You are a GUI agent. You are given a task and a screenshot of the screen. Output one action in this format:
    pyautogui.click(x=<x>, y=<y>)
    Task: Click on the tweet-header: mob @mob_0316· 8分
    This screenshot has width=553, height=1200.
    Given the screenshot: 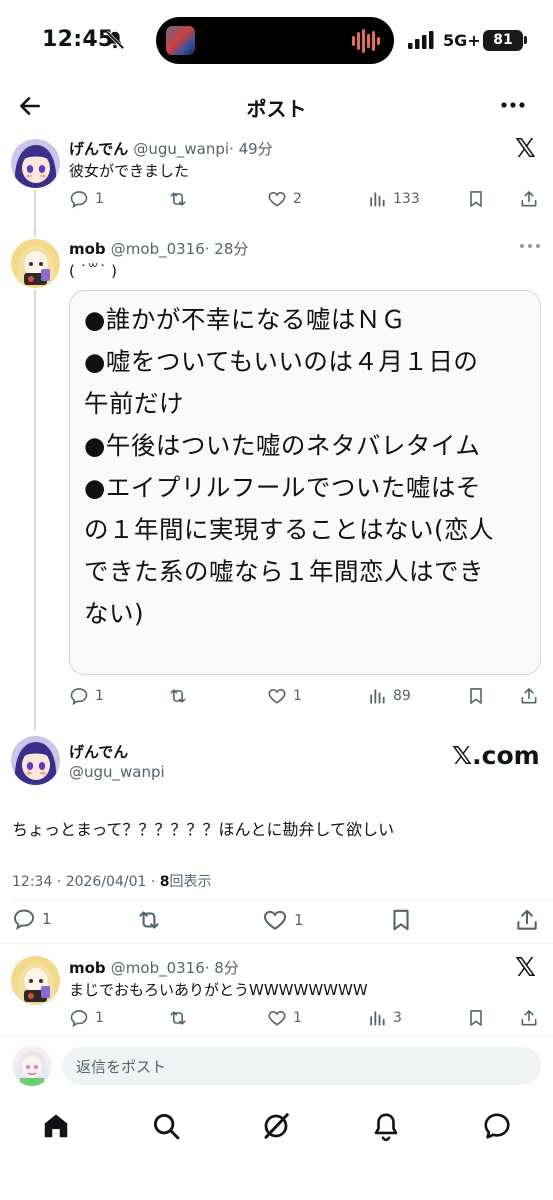 What is the action you would take?
    pyautogui.click(x=154, y=967)
    